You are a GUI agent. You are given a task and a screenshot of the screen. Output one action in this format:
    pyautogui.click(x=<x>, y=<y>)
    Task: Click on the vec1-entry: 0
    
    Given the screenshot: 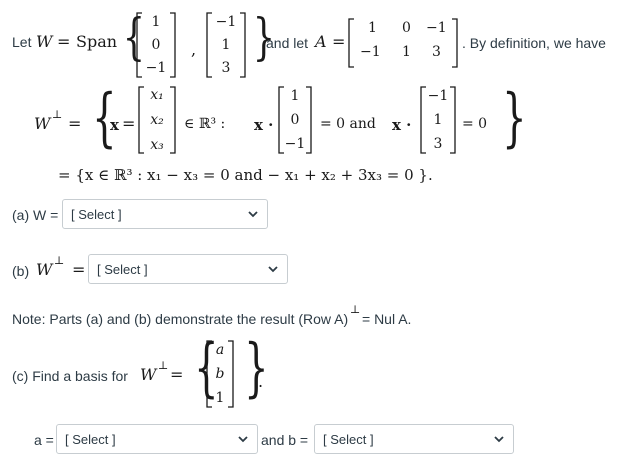 What is the action you would take?
    pyautogui.click(x=156, y=45)
    